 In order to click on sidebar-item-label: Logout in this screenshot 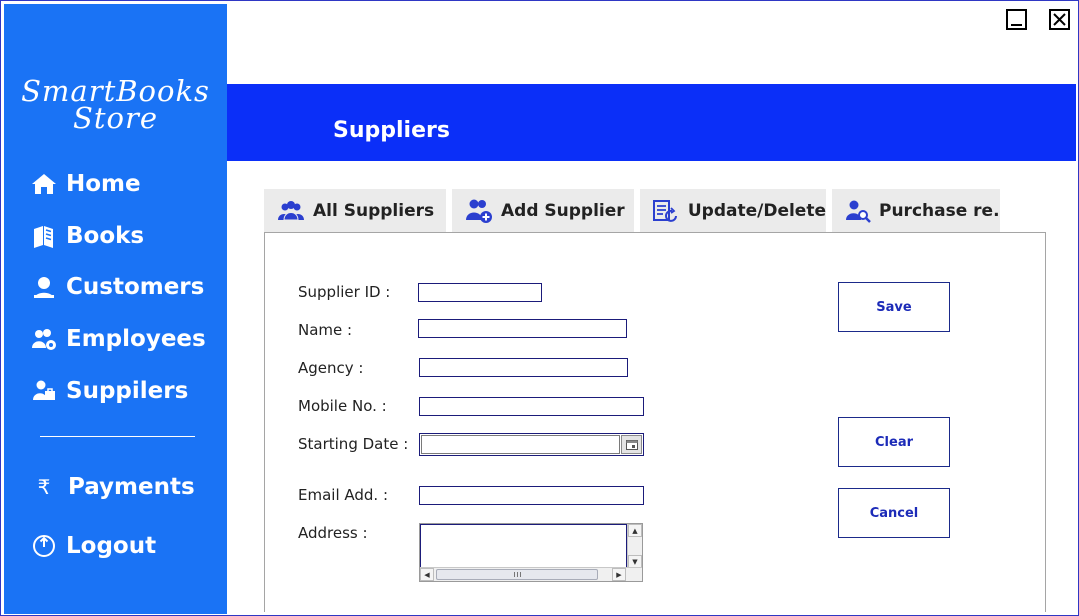, I will do `click(111, 546)`.